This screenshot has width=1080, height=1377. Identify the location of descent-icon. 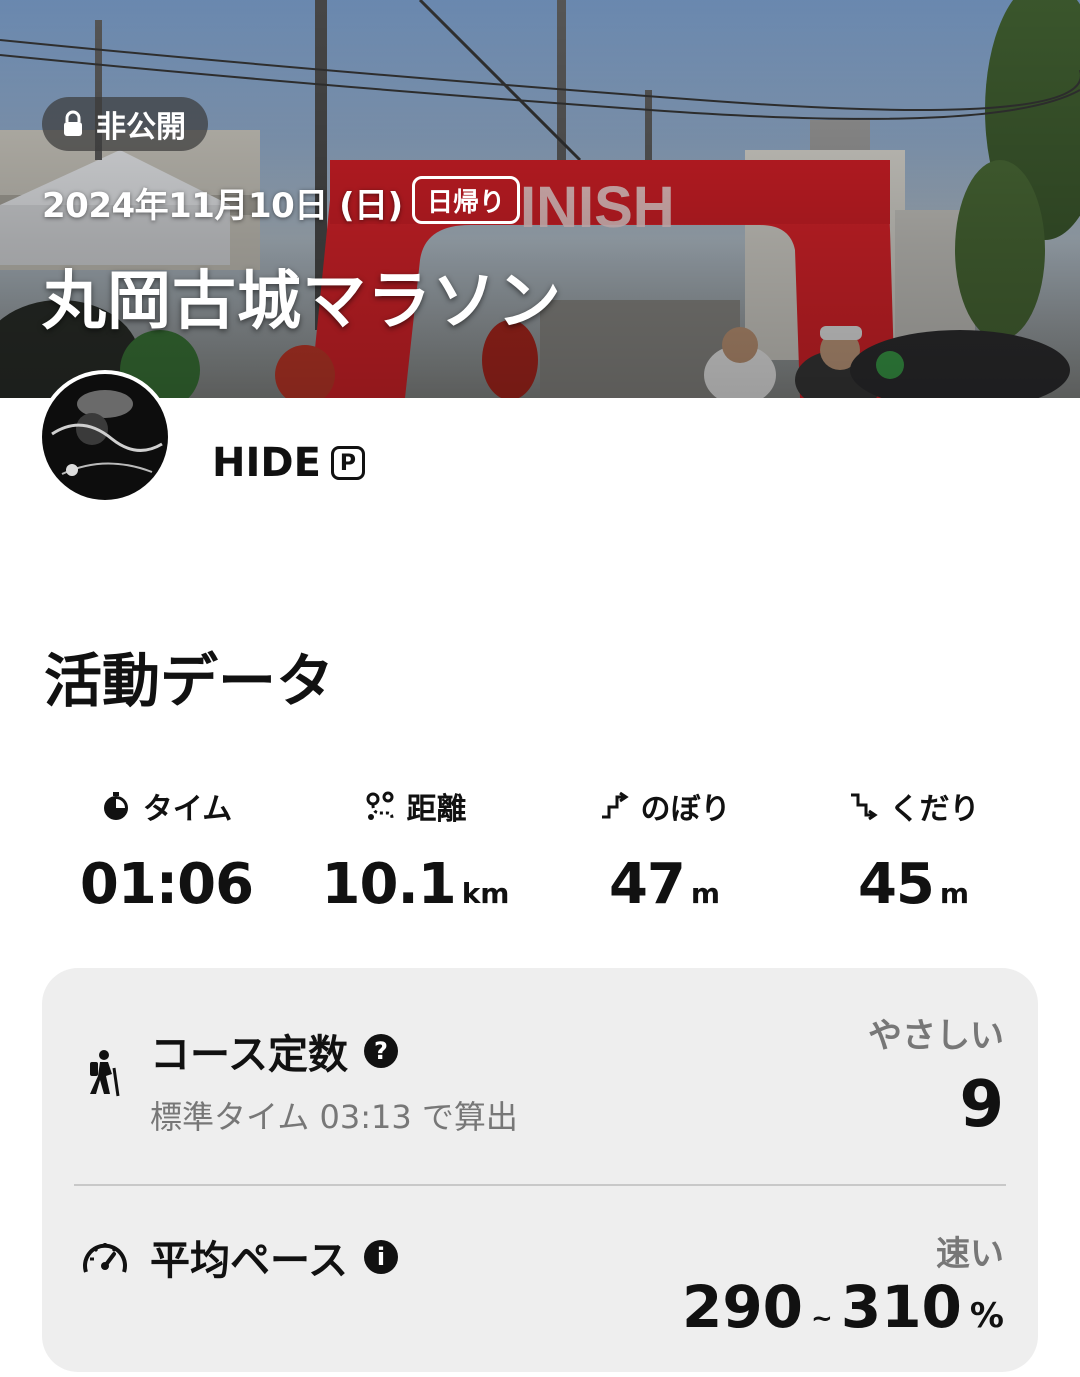
(864, 807).